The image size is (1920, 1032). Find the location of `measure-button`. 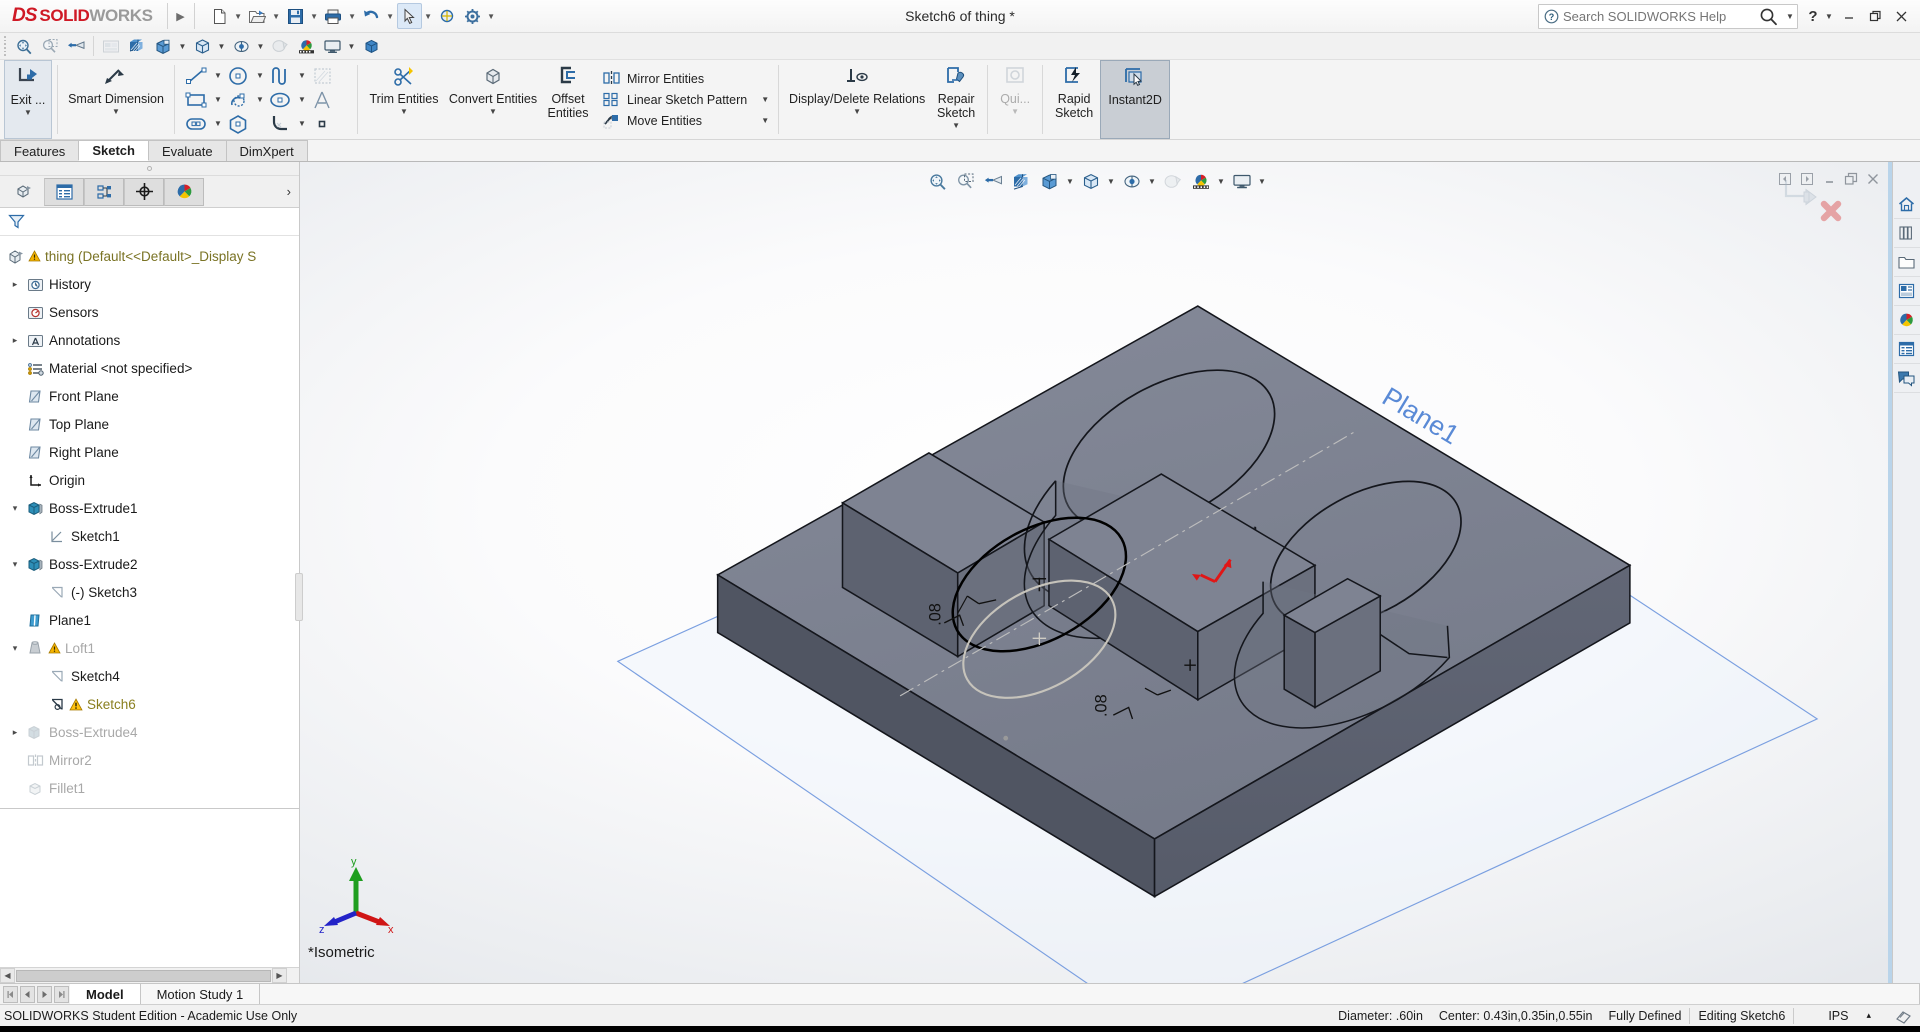

measure-button is located at coordinates (447, 16).